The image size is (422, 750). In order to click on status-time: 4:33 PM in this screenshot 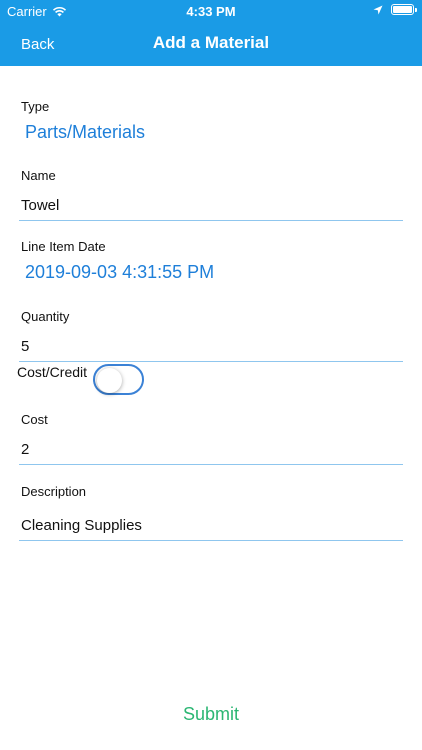, I will do `click(211, 11)`.